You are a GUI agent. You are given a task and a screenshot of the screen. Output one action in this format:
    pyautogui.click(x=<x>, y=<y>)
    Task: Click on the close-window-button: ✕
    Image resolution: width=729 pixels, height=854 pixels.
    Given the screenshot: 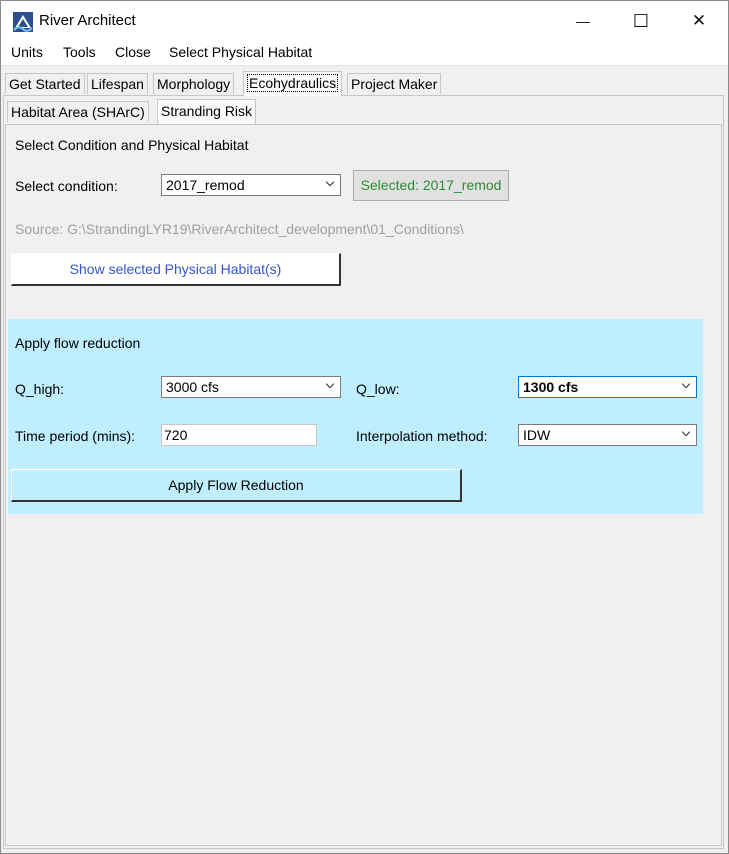 What is the action you would take?
    pyautogui.click(x=699, y=21)
    